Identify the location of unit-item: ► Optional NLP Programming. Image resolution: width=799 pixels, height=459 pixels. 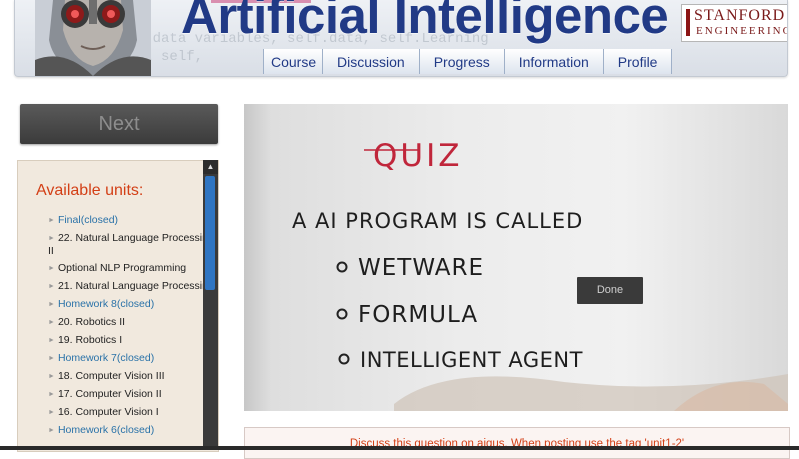
(128, 268).